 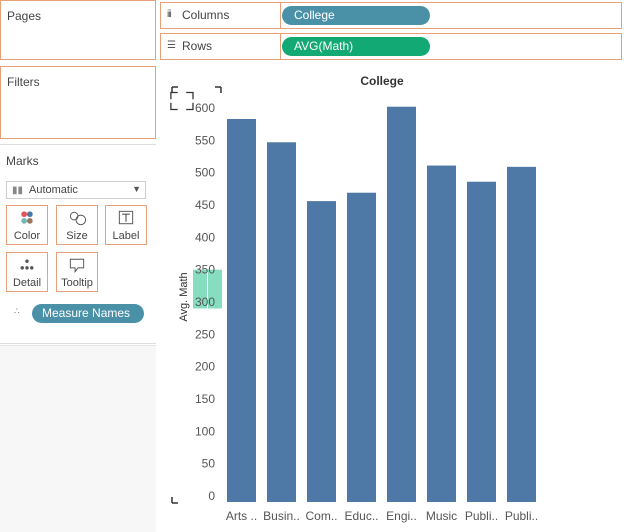 I want to click on y-tick-label: 600, so click(x=205, y=108).